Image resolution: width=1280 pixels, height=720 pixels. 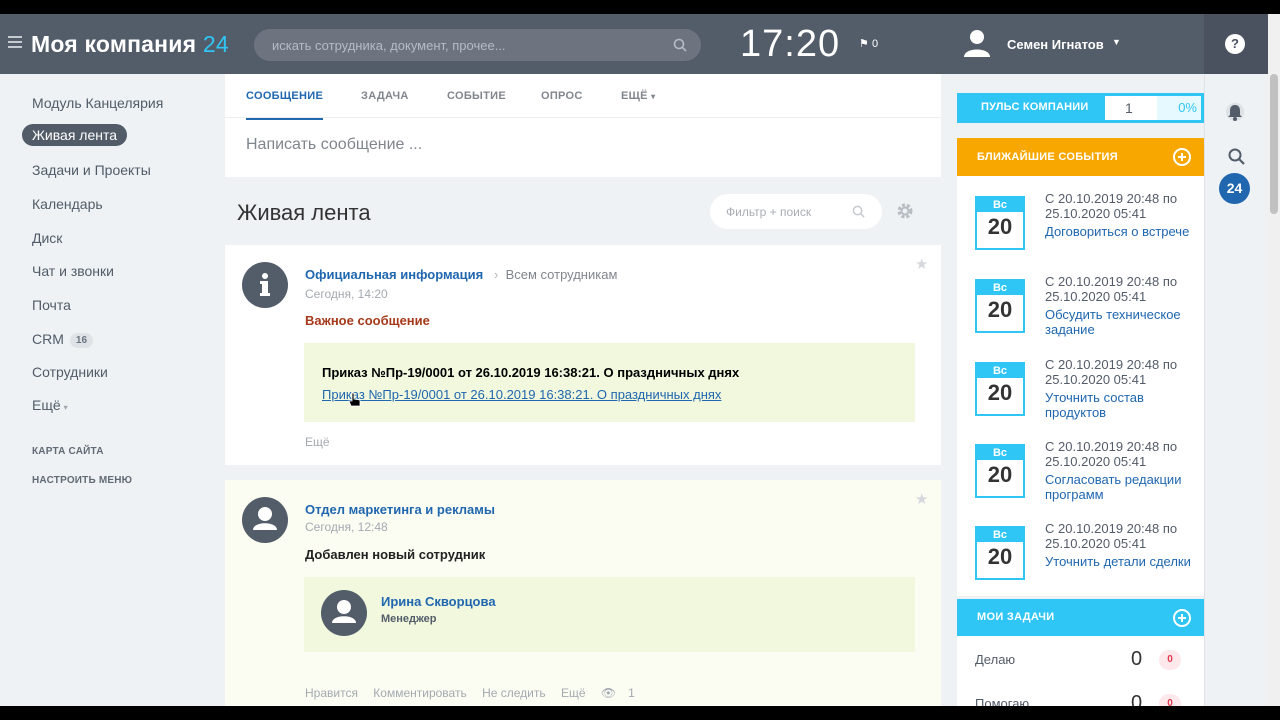 What do you see at coordinates (995, 659) in the screenshot?
I see `task-label: Делаю` at bounding box center [995, 659].